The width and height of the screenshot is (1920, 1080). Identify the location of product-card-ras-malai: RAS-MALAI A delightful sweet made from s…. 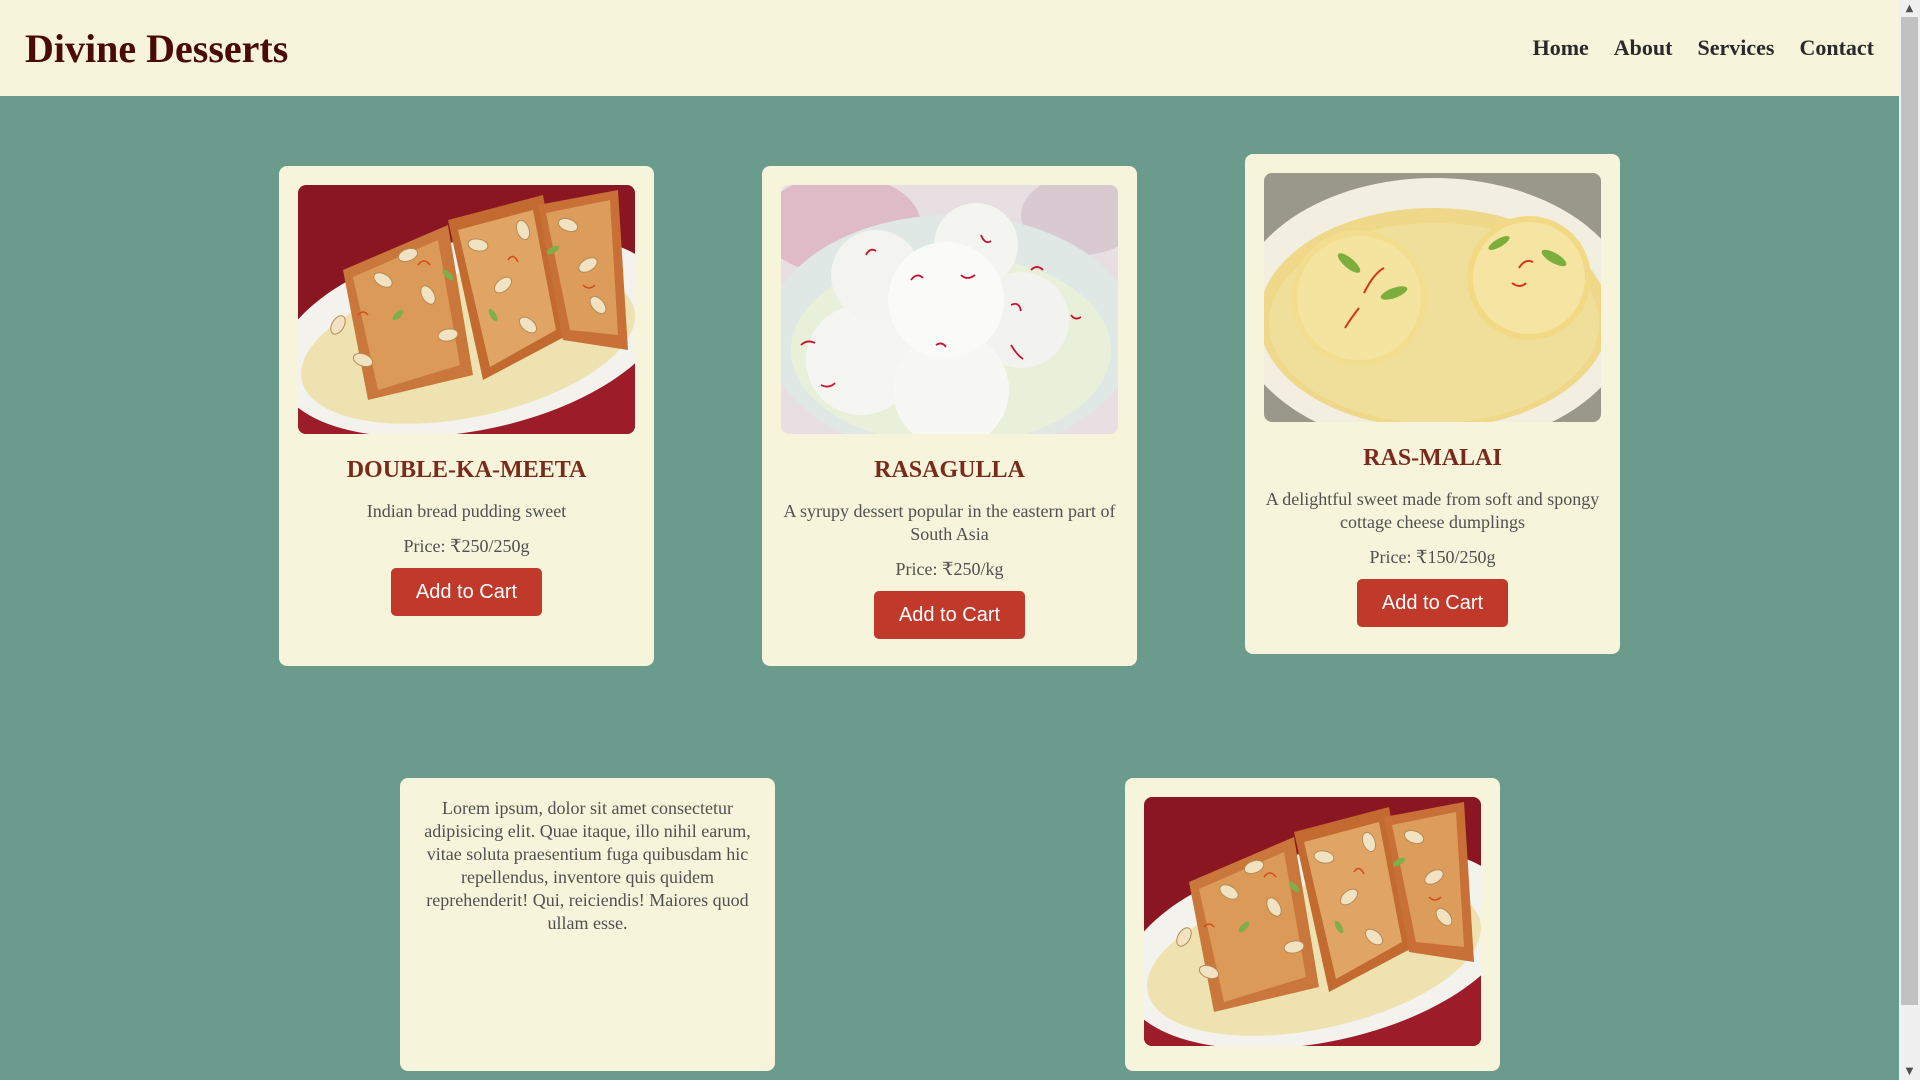
(1432, 404).